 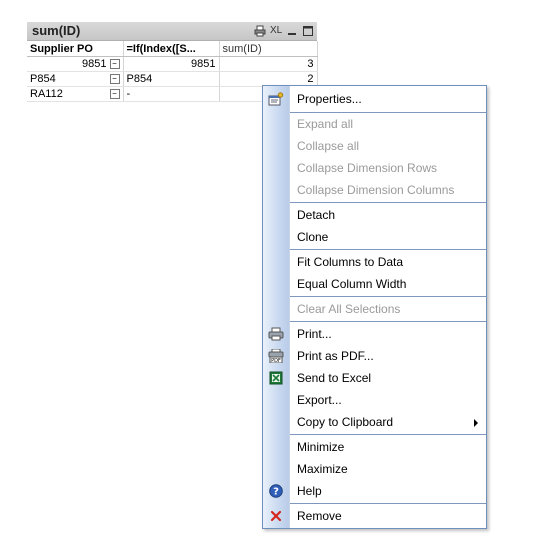 What do you see at coordinates (374, 237) in the screenshot?
I see `menu-item-clone: Clone` at bounding box center [374, 237].